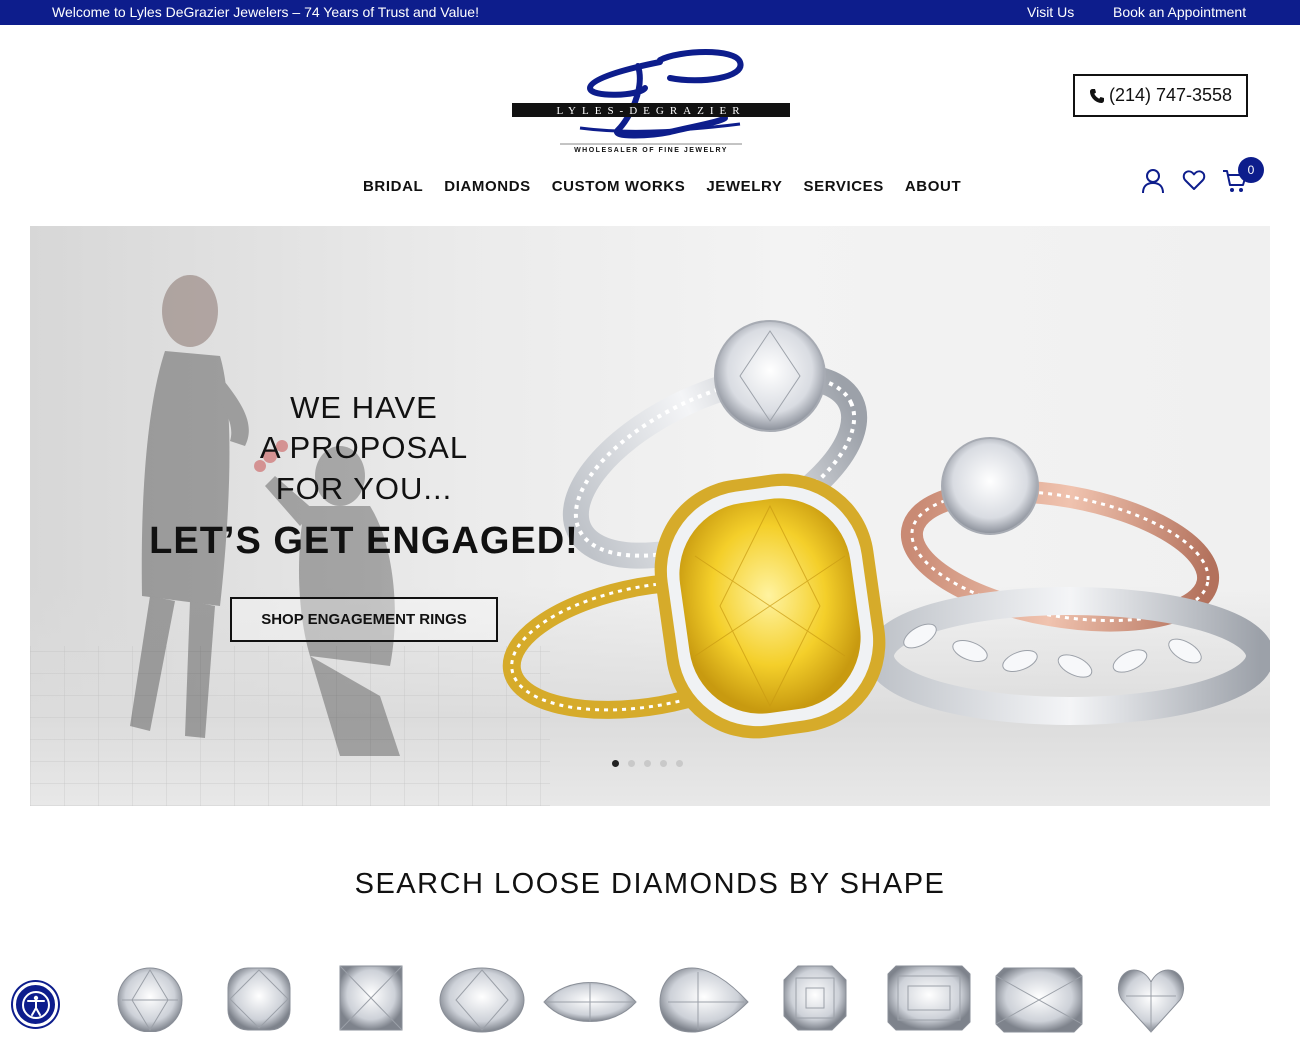 This screenshot has width=1300, height=1040. Describe the element at coordinates (364, 619) in the screenshot. I see `shop-engagement-rings-button: SHOP ENGAGEMENT RINGS` at that location.